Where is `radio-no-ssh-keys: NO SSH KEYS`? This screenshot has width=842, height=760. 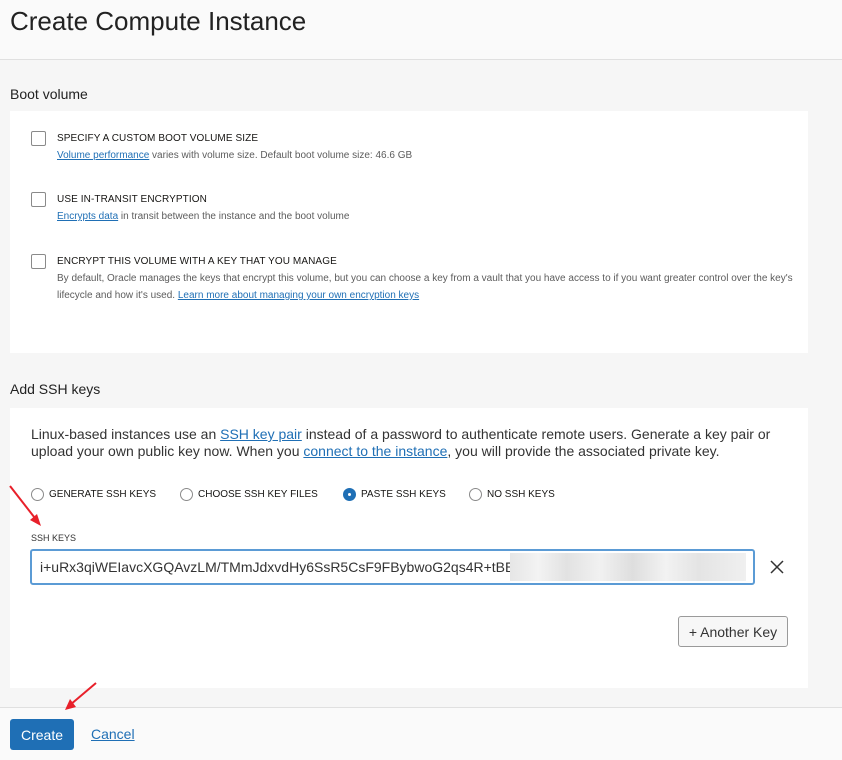
radio-no-ssh-keys: NO SSH KEYS is located at coordinates (512, 494).